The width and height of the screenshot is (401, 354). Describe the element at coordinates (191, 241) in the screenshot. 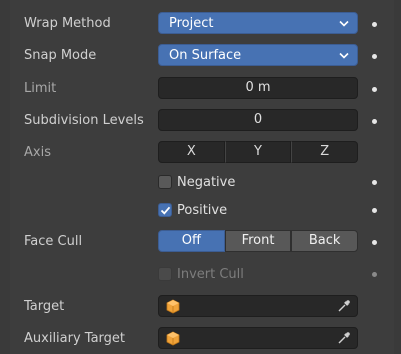

I see `face-cull-off-toggle: Off` at that location.